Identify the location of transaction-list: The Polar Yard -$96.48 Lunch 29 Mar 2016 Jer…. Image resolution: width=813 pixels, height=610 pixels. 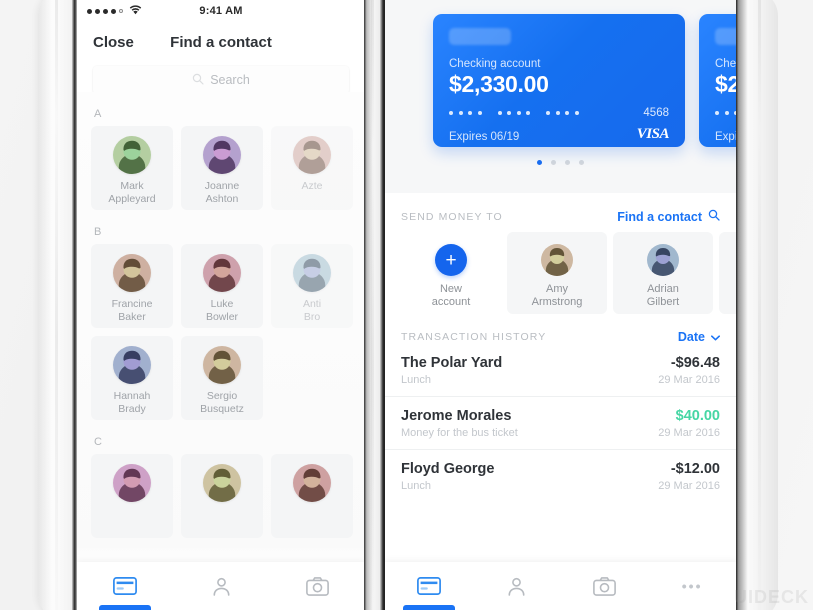
(560, 423).